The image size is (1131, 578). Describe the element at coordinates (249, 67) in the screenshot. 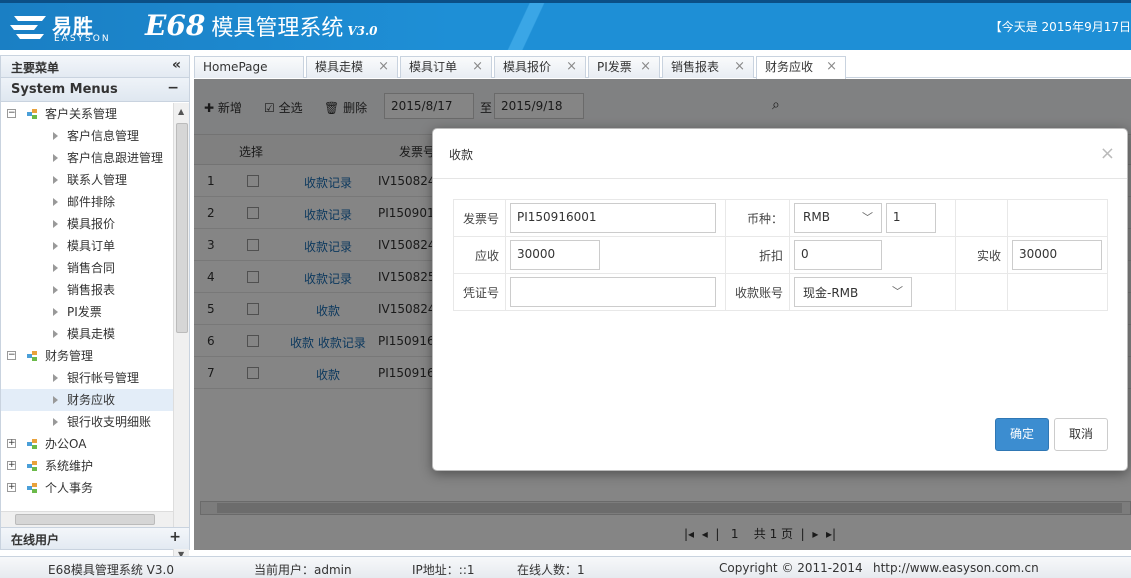

I see `tab: HomePage` at that location.